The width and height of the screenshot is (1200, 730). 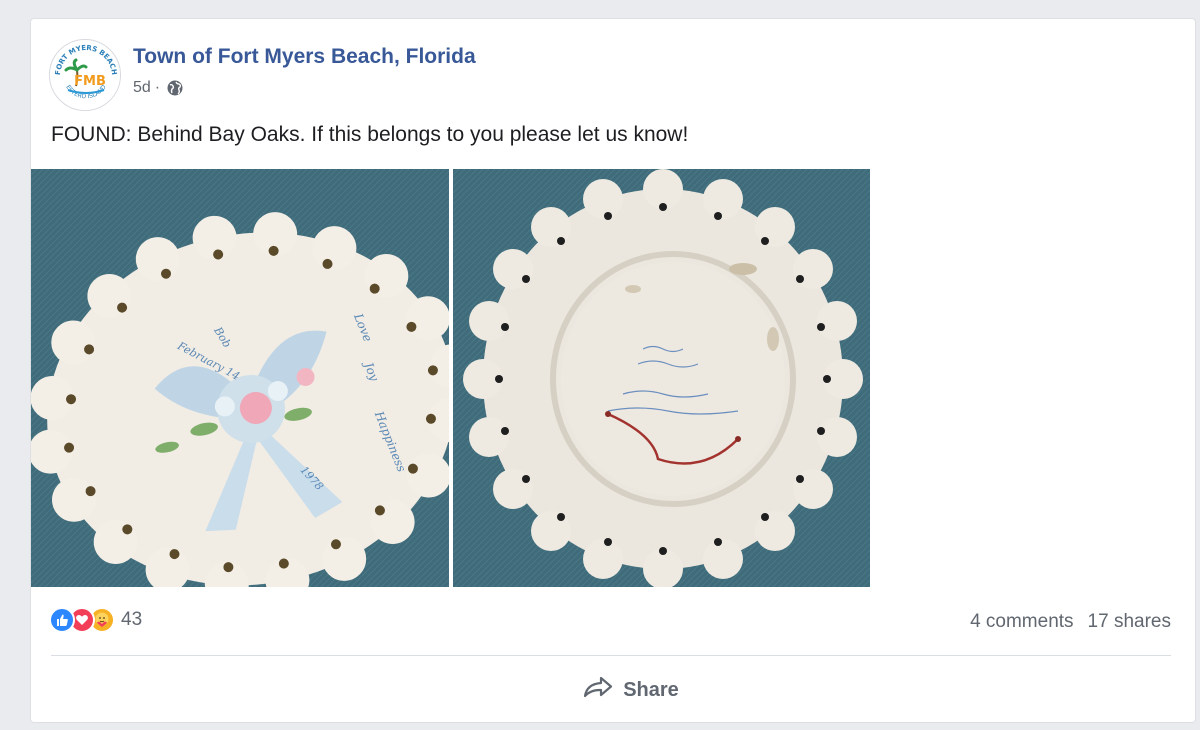 What do you see at coordinates (304, 57) in the screenshot?
I see `page-name-link: Town of Fort Myers Beach, Florida` at bounding box center [304, 57].